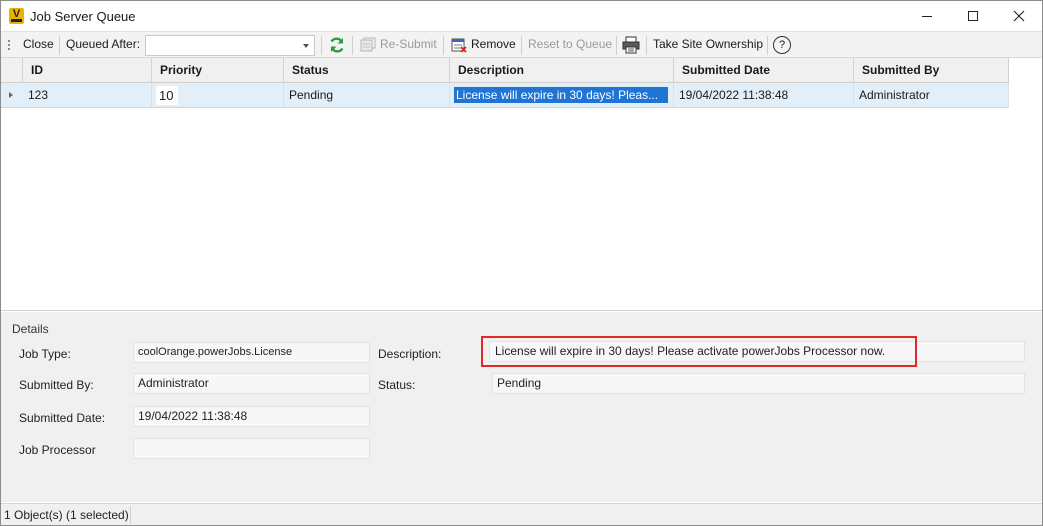 The width and height of the screenshot is (1043, 526). What do you see at coordinates (708, 45) in the screenshot?
I see `take-site-ownership-button: Take Site Ownership` at bounding box center [708, 45].